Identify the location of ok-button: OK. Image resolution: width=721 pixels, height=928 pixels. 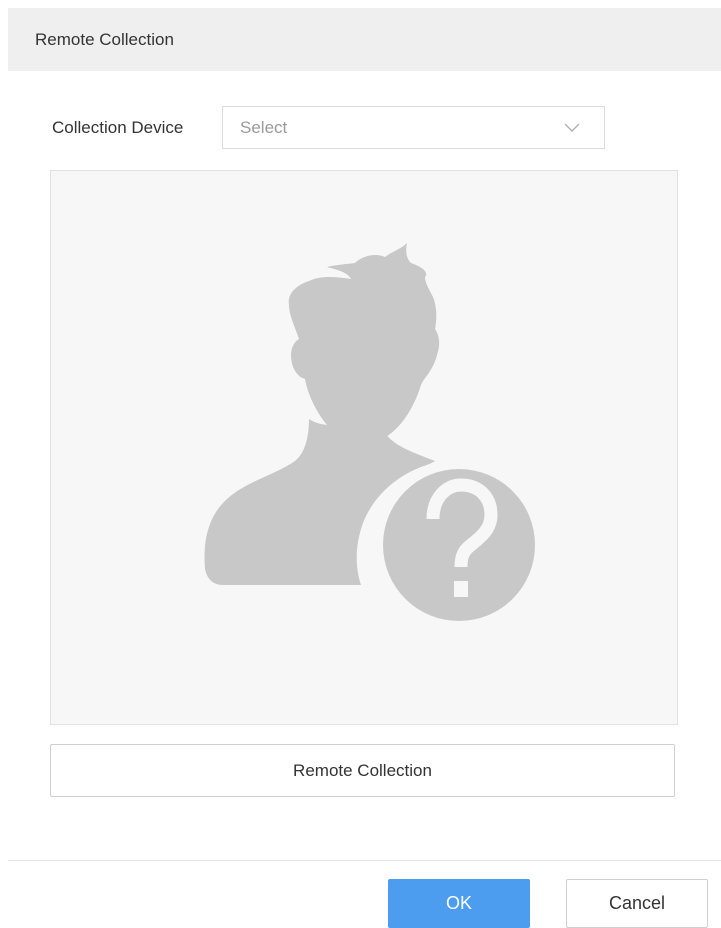
(459, 903).